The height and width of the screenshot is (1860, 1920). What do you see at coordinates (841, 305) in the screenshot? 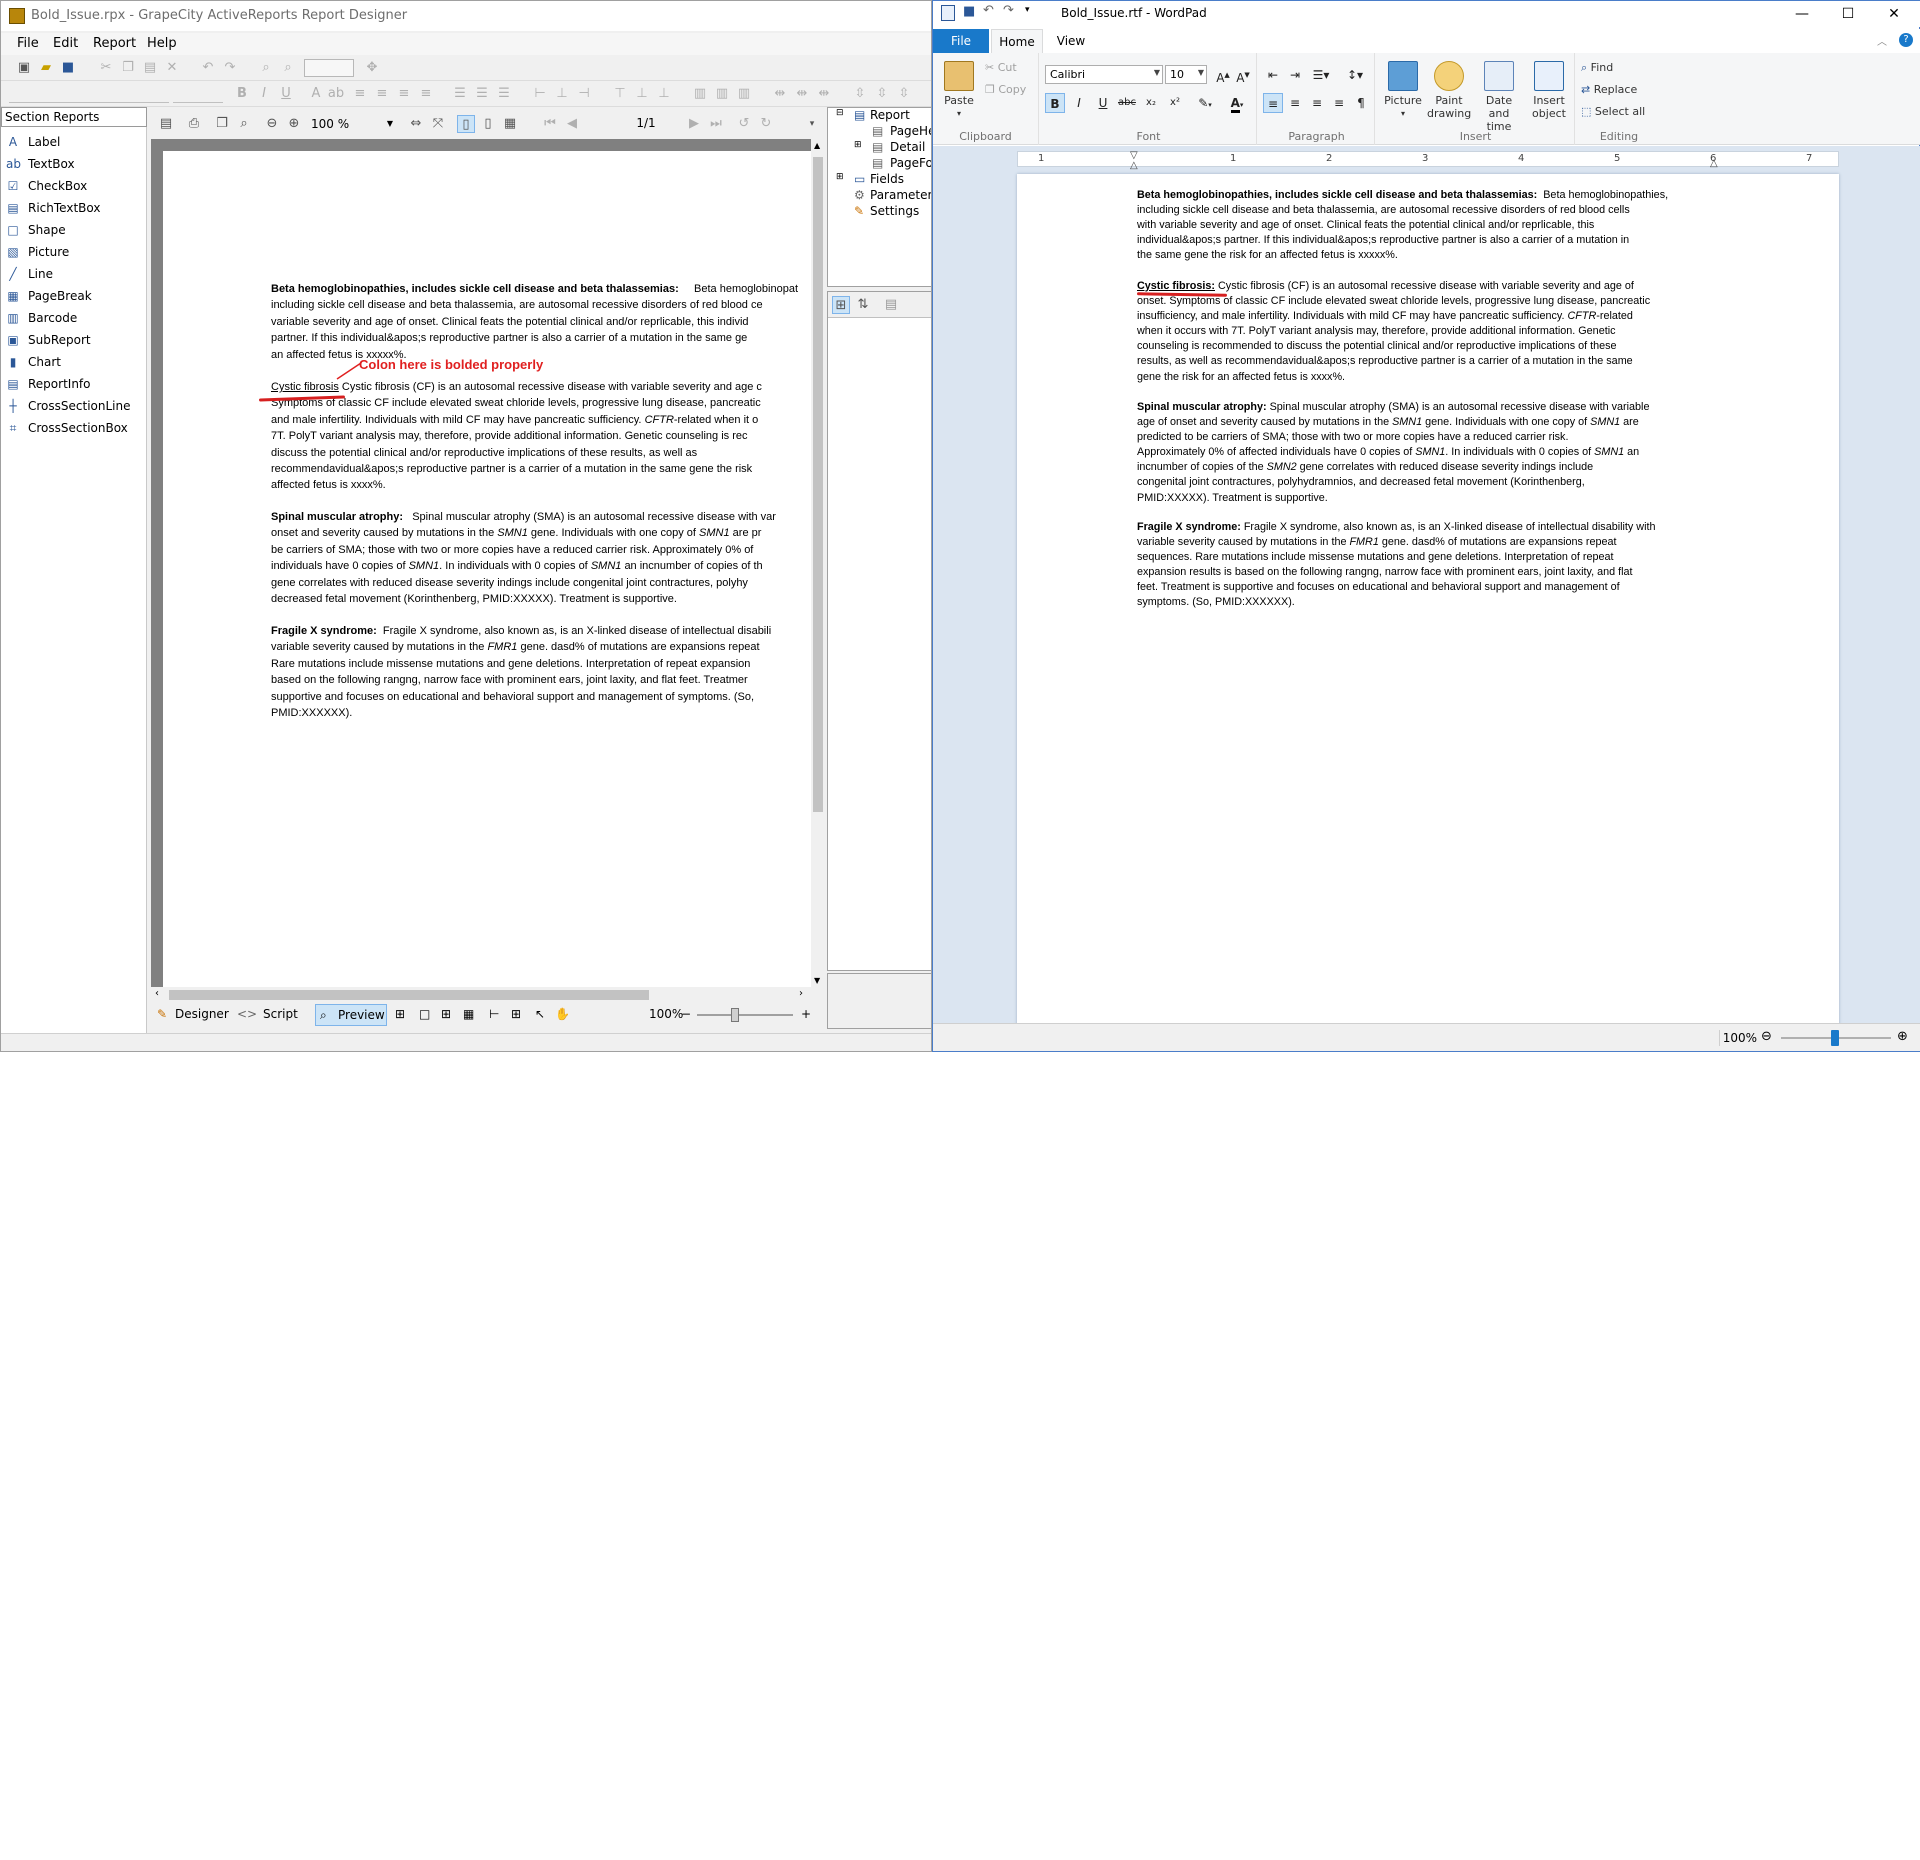
I see `categorized-icon: ⊞` at bounding box center [841, 305].